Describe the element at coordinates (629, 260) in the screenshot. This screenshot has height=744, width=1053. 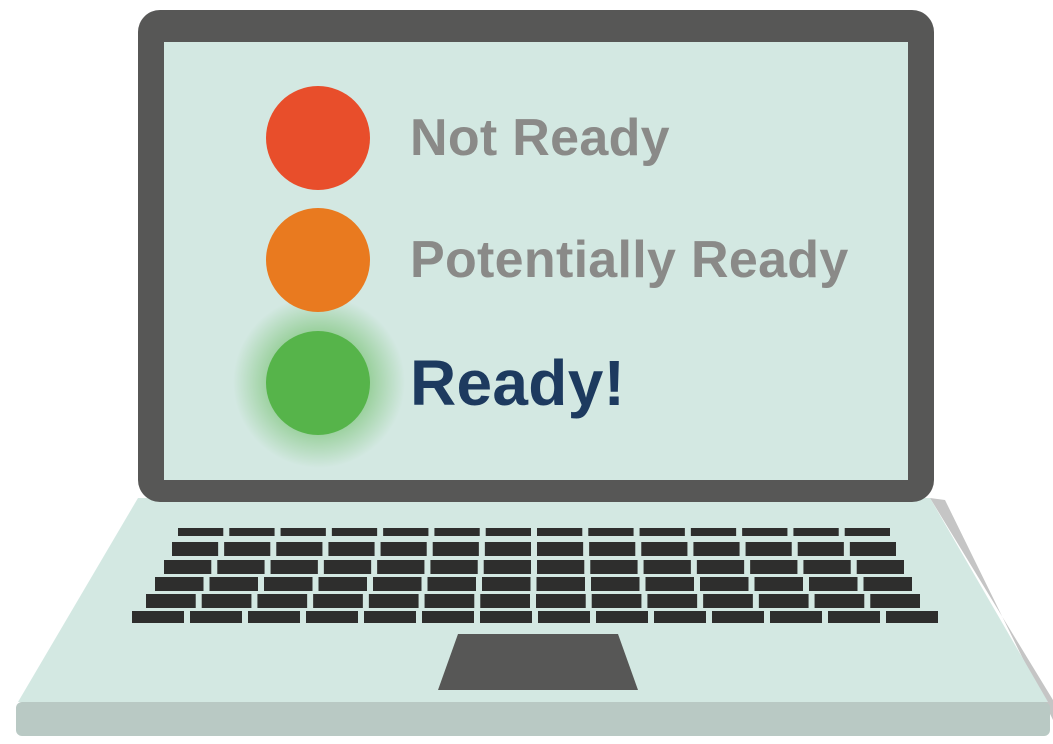
I see `status-label-potentially-ready: Potentially Ready` at that location.